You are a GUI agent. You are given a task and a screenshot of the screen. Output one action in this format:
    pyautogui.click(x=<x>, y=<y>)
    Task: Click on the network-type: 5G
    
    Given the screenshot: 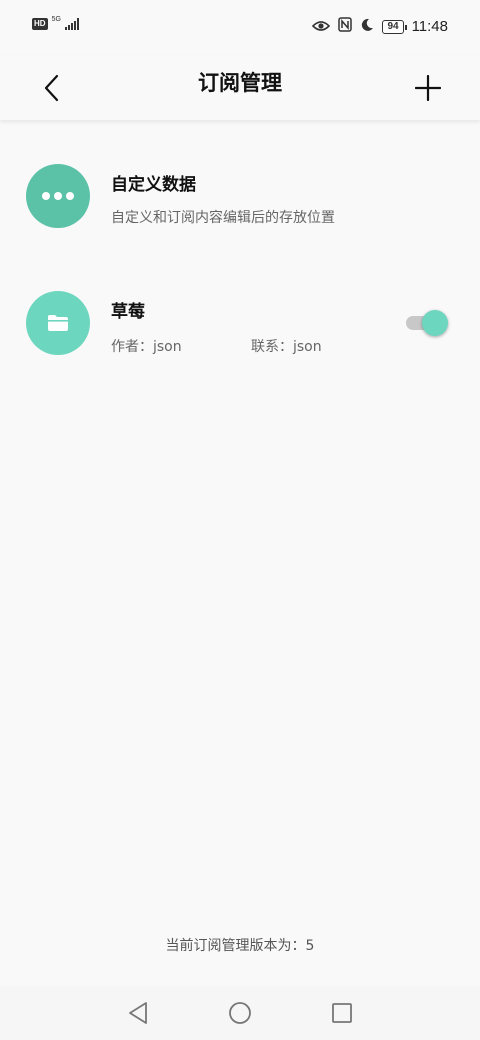 What is the action you would take?
    pyautogui.click(x=56, y=19)
    